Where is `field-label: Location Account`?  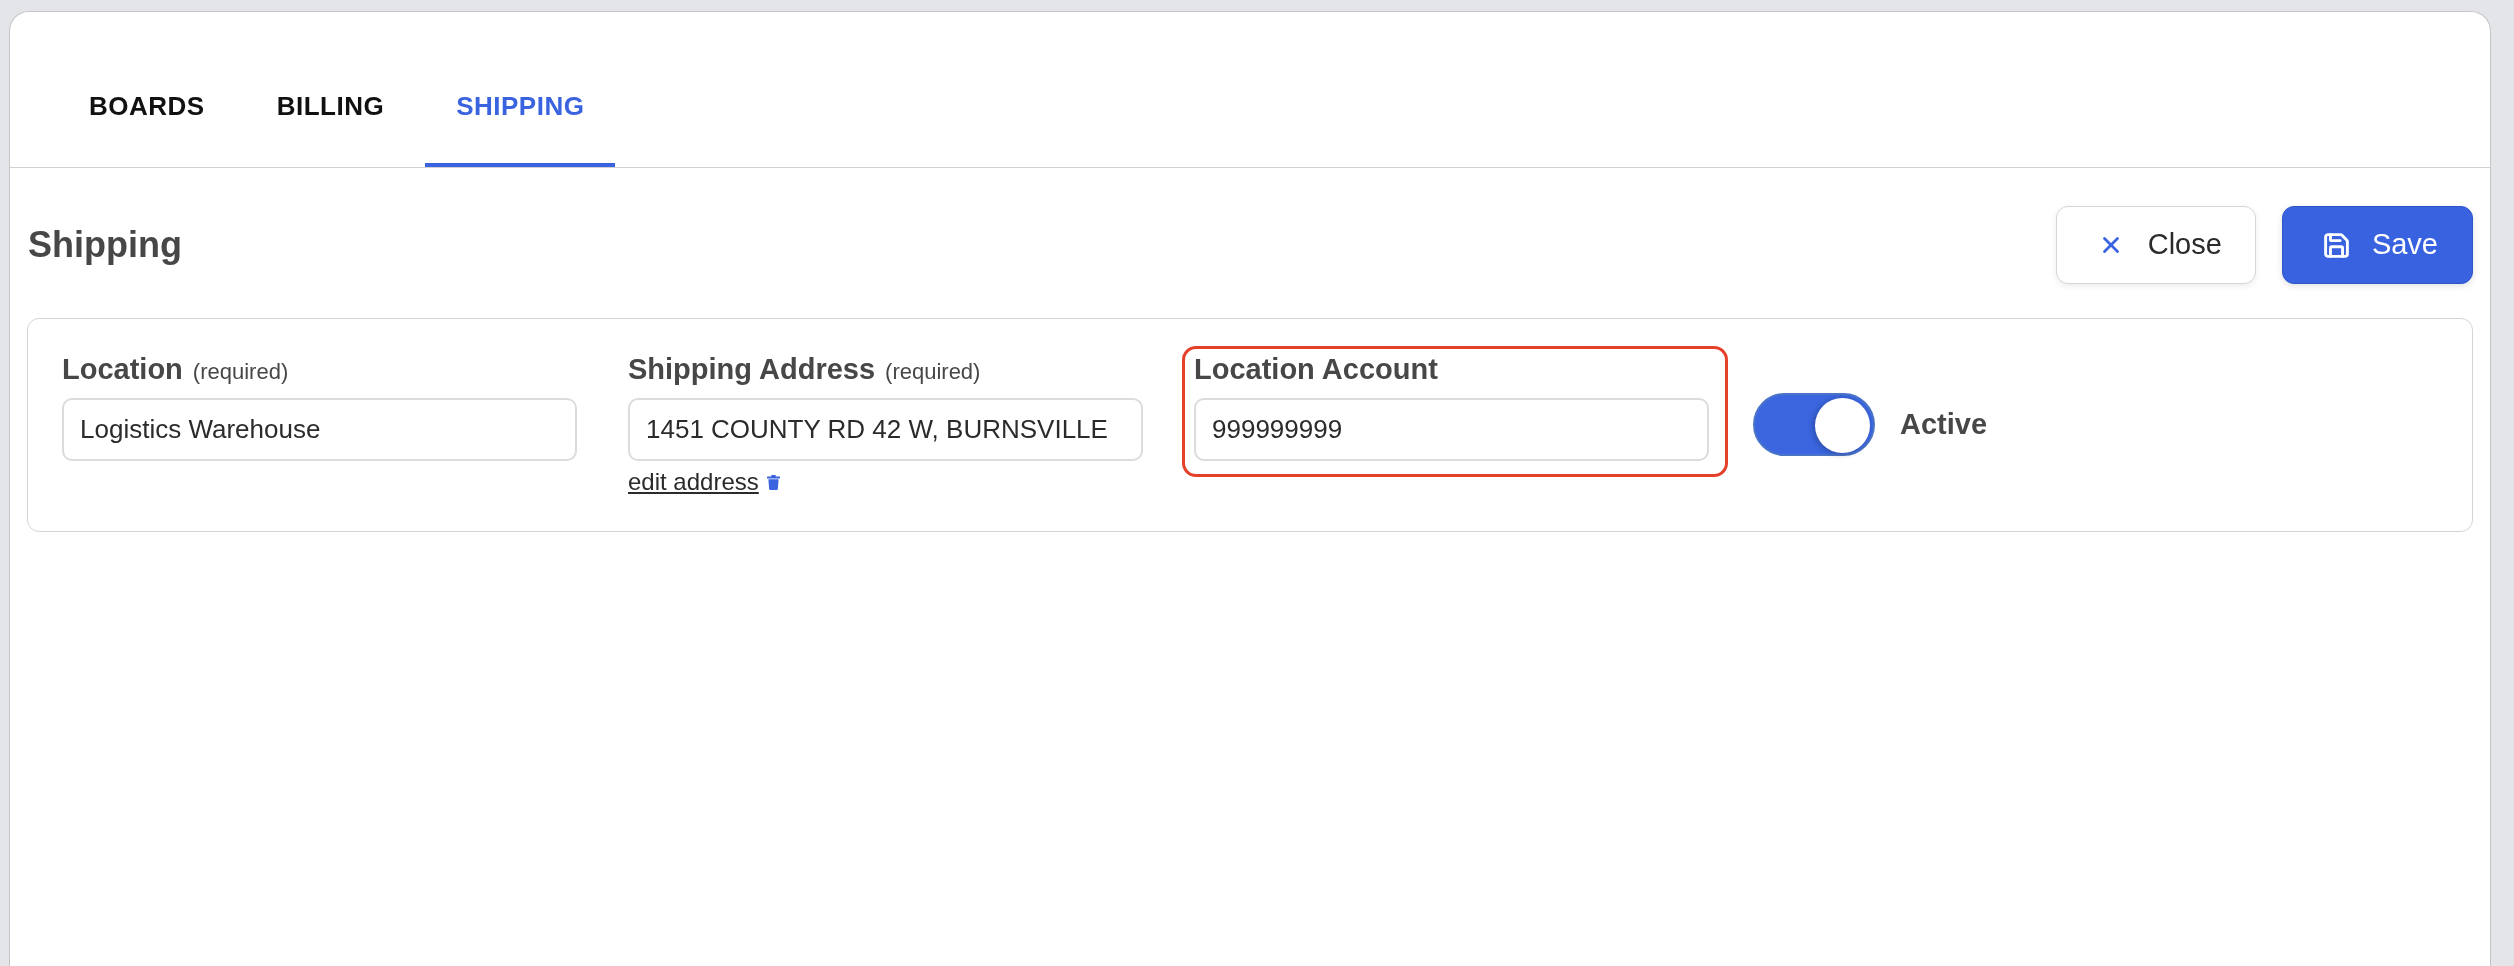 field-label: Location Account is located at coordinates (1316, 369).